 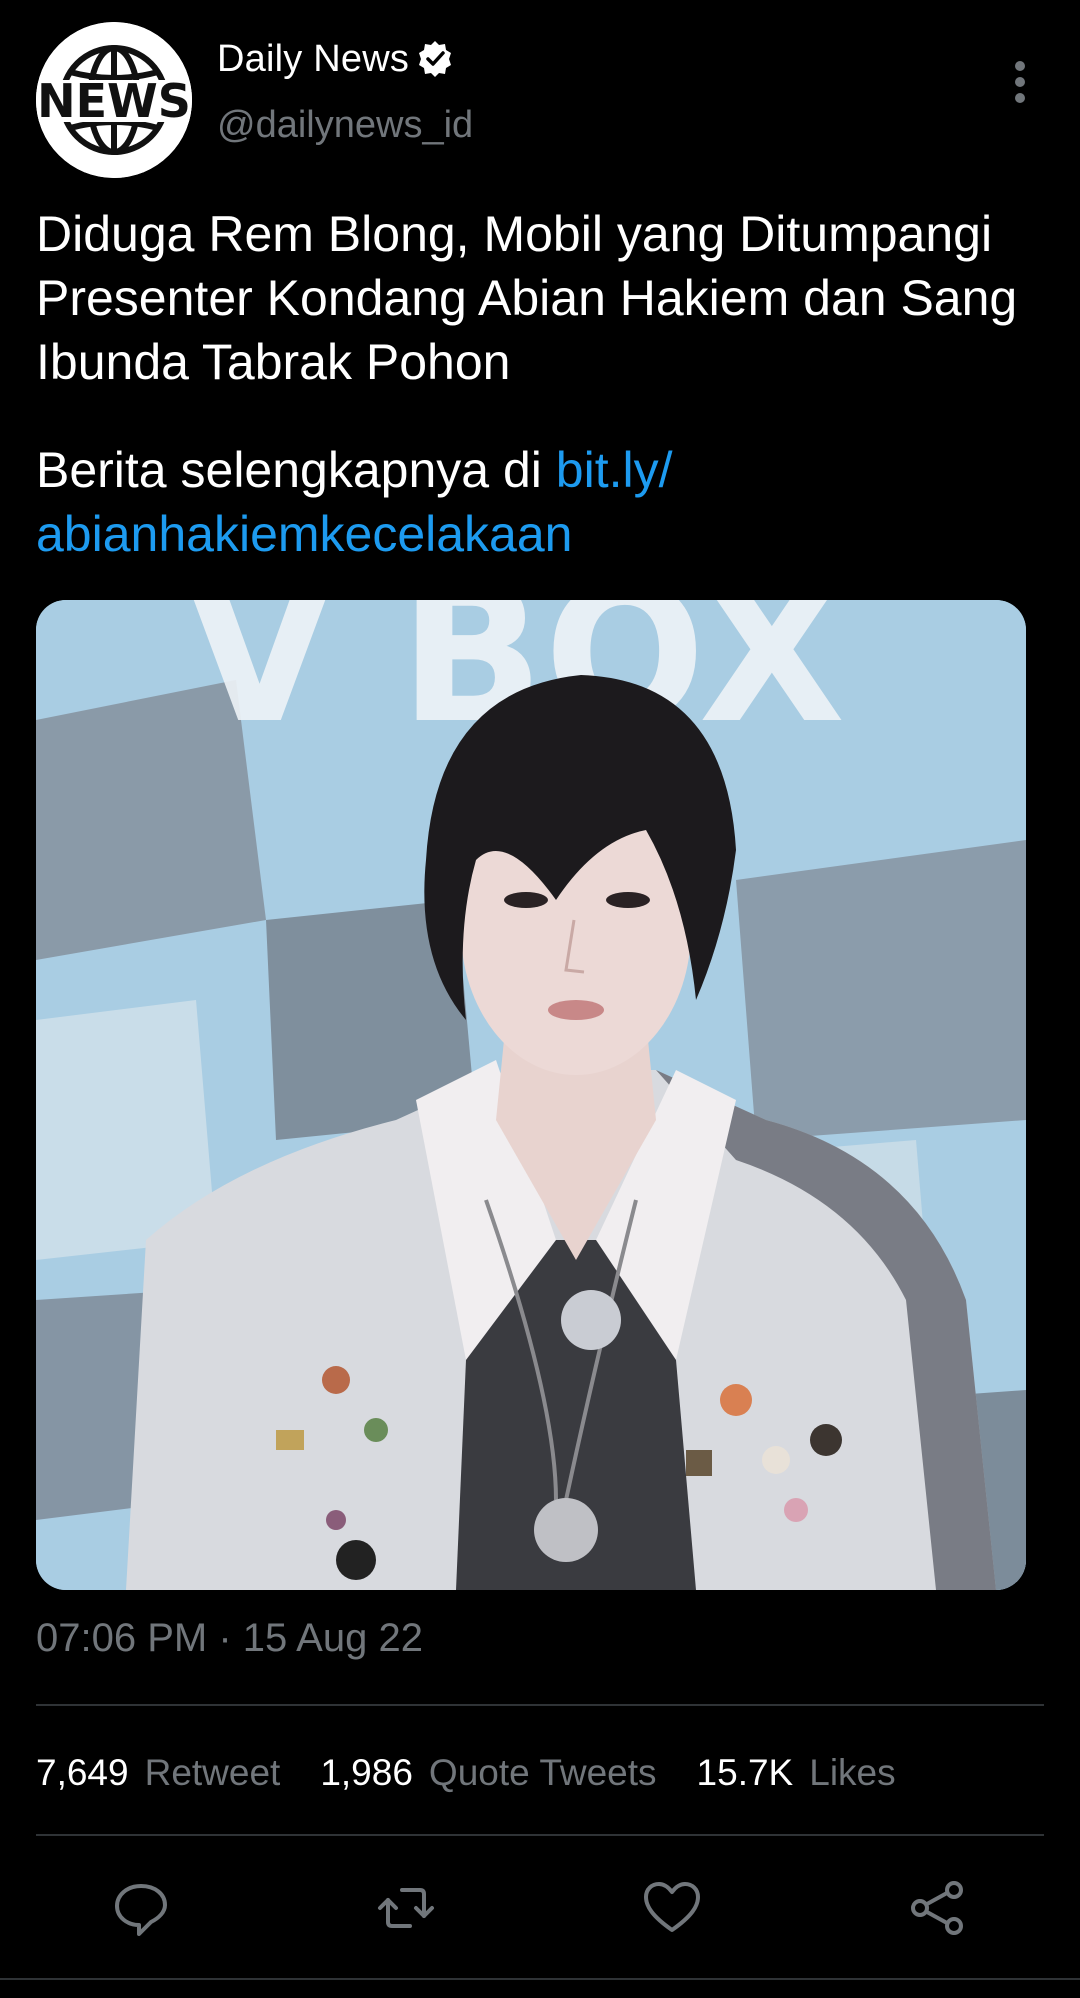 What do you see at coordinates (540, 1705) in the screenshot?
I see `divider-top` at bounding box center [540, 1705].